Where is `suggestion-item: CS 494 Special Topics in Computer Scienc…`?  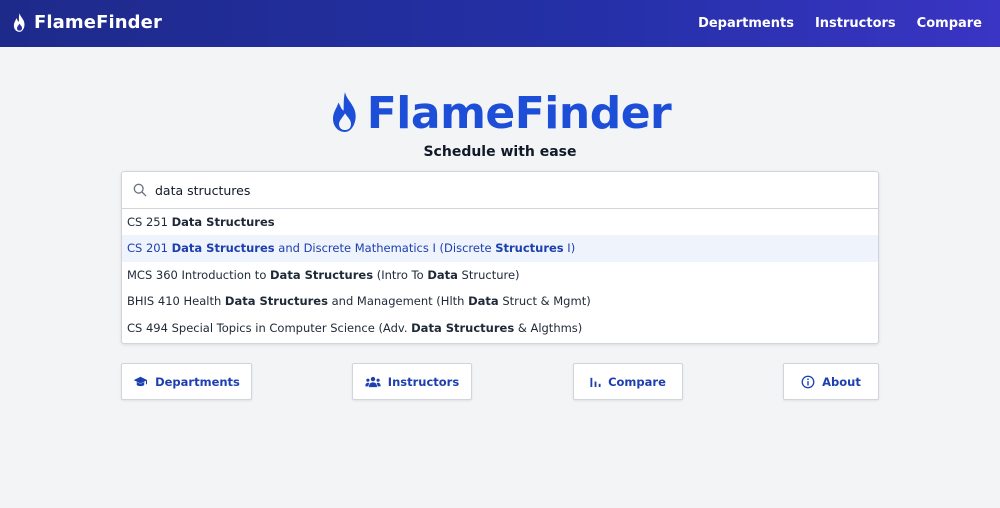 suggestion-item: CS 494 Special Topics in Computer Scienc… is located at coordinates (500, 328).